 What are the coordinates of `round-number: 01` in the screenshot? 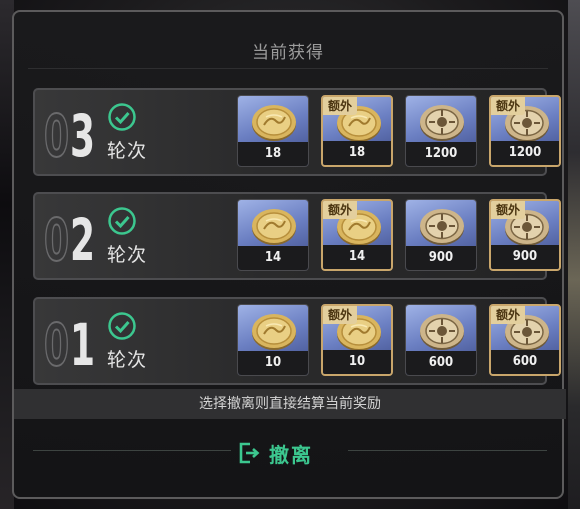 It's located at (71, 342).